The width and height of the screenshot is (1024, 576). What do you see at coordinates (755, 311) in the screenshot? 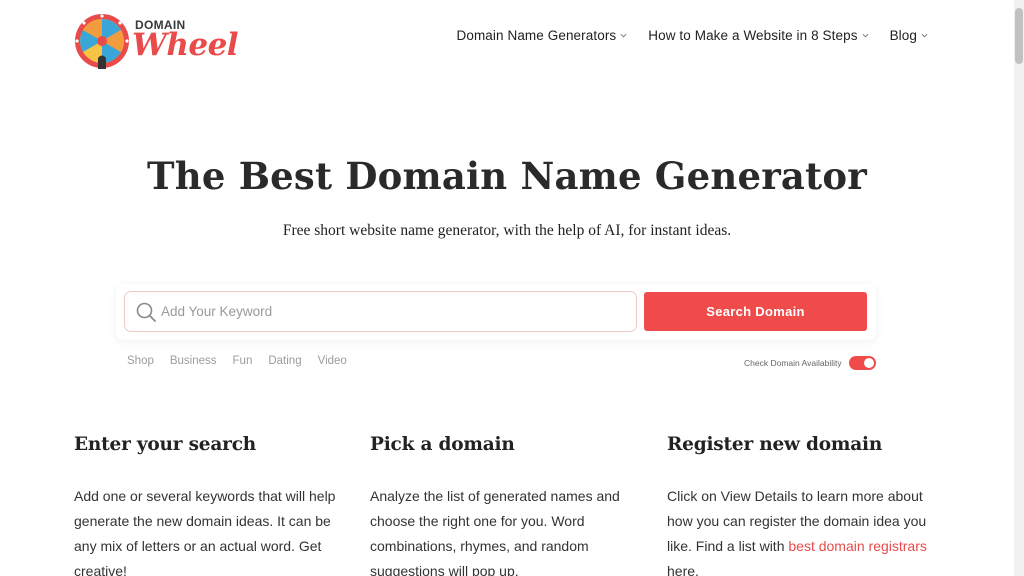
I see `search-domain-button: Search Domain` at bounding box center [755, 311].